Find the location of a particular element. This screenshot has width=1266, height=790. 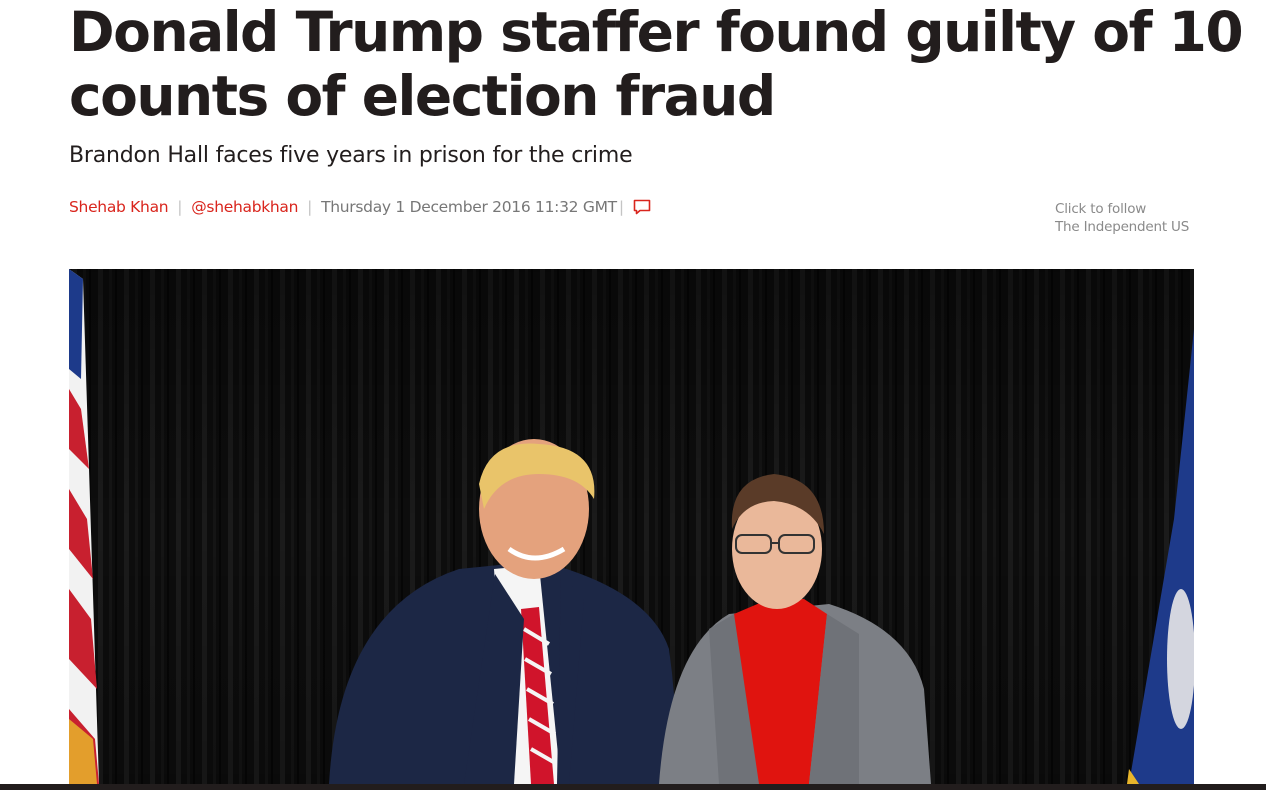

comment-icon is located at coordinates (642, 207).